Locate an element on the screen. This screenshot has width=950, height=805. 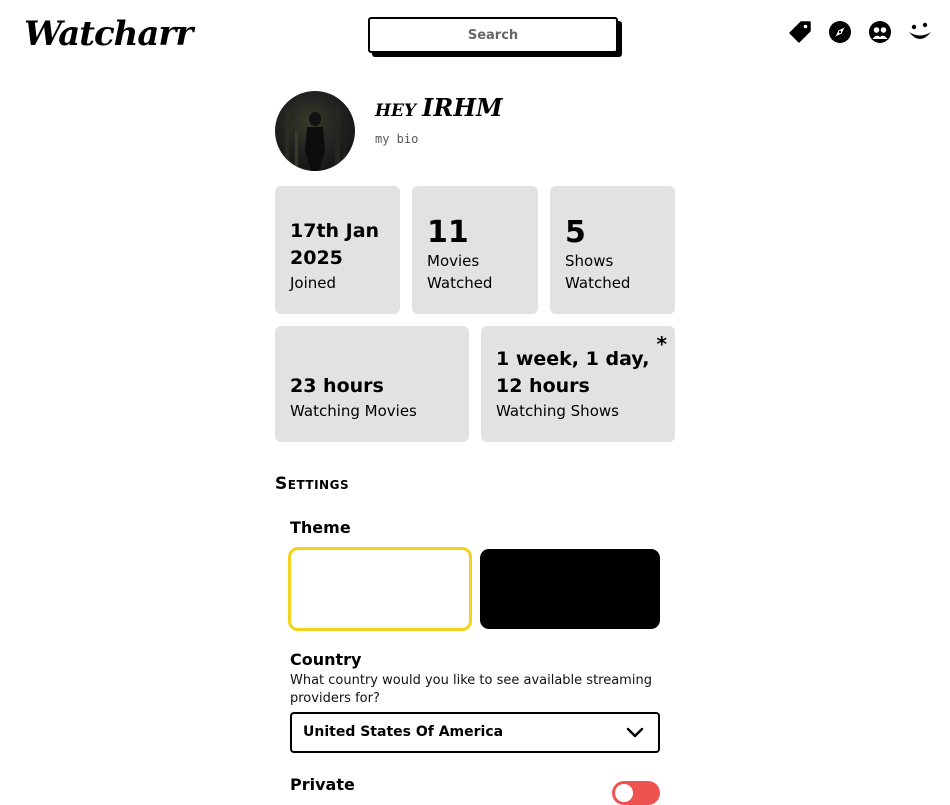
show-time-value: 1 week, 1 day, 12 hours is located at coordinates (573, 372).